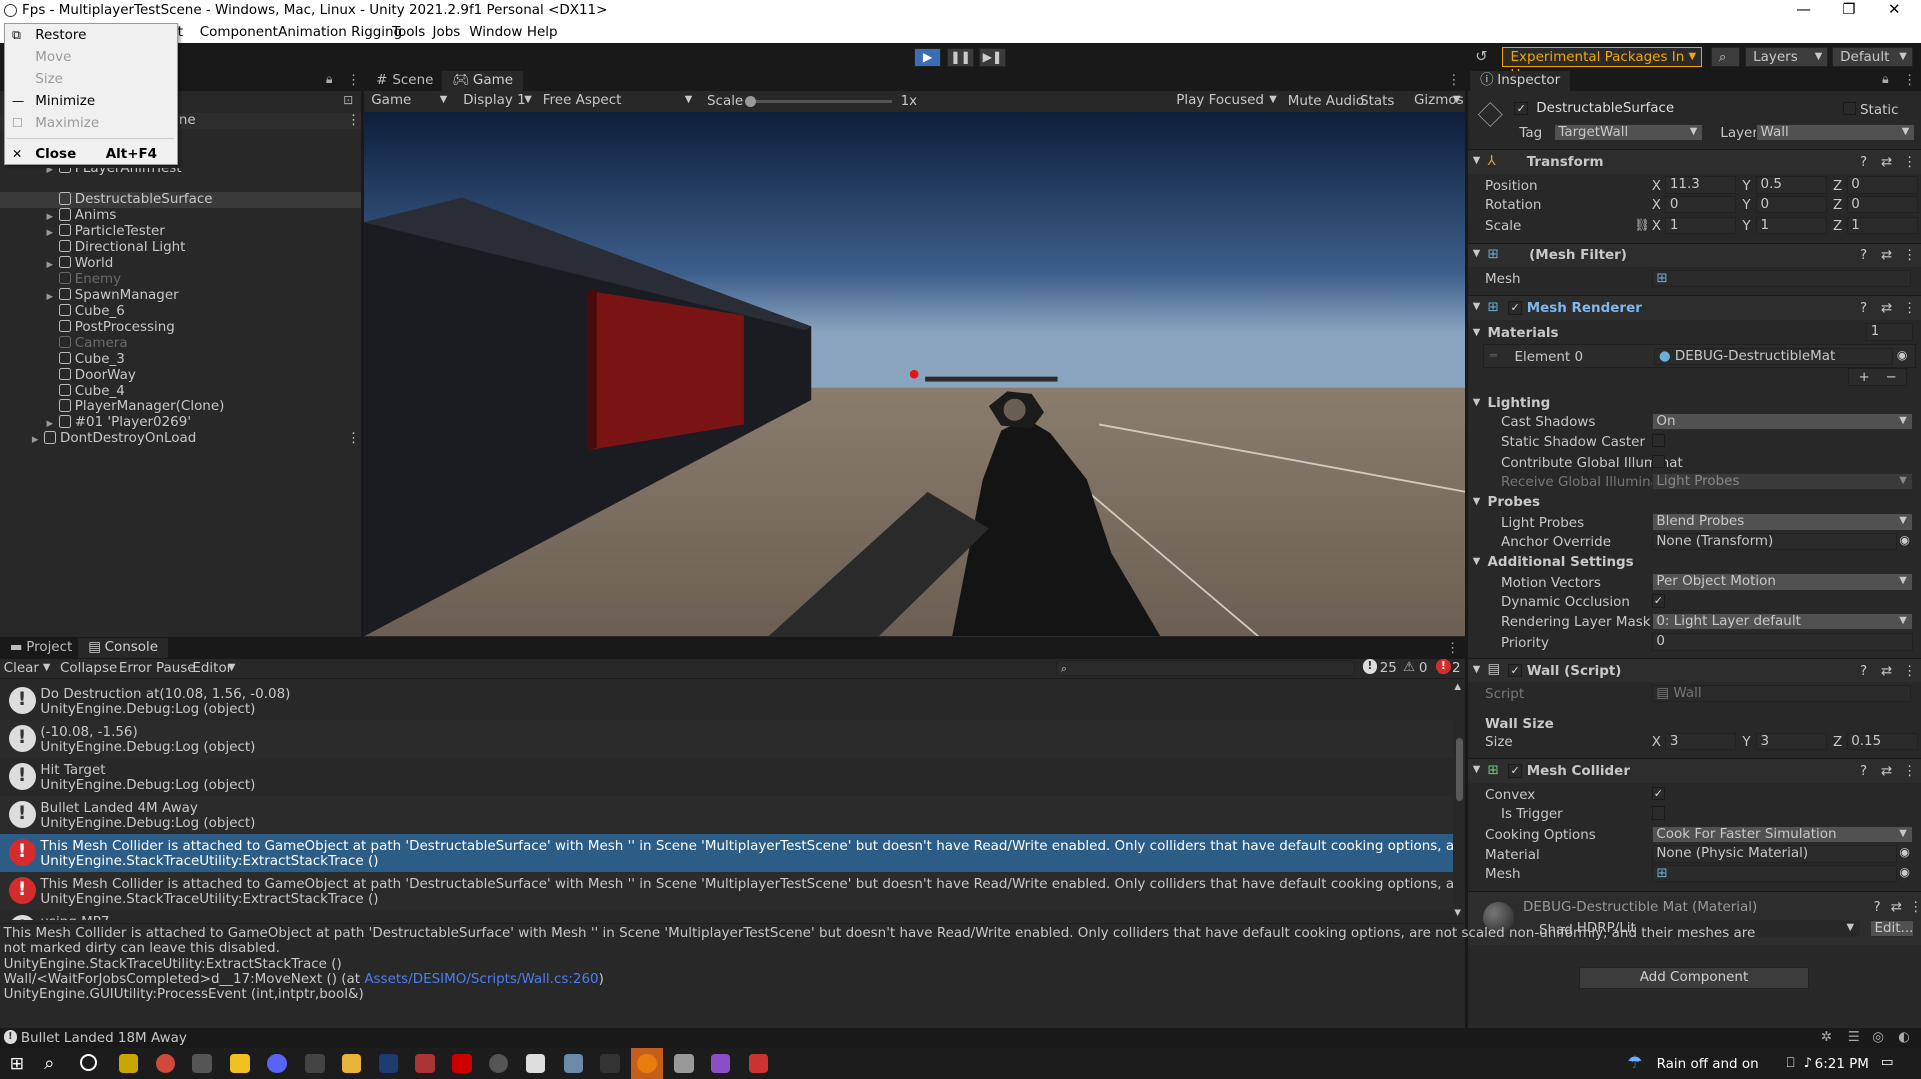  I want to click on steam-app-icon, so click(128, 1063).